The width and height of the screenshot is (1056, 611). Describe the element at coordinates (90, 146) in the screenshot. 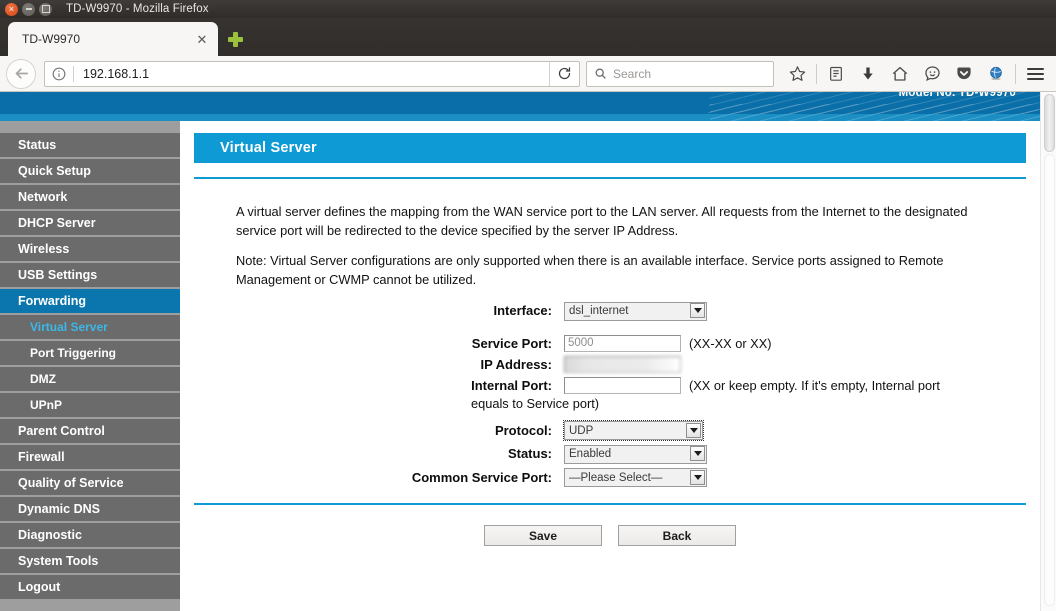

I see `sidebar-item-status: Status` at that location.